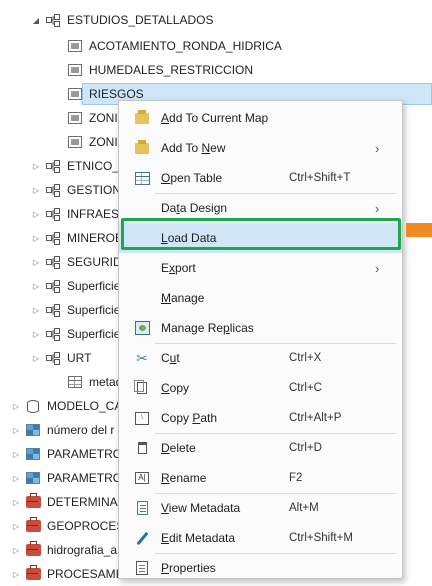  What do you see at coordinates (260, 328) in the screenshot?
I see `menu-item-manage-replicas: Manage Replicas` at bounding box center [260, 328].